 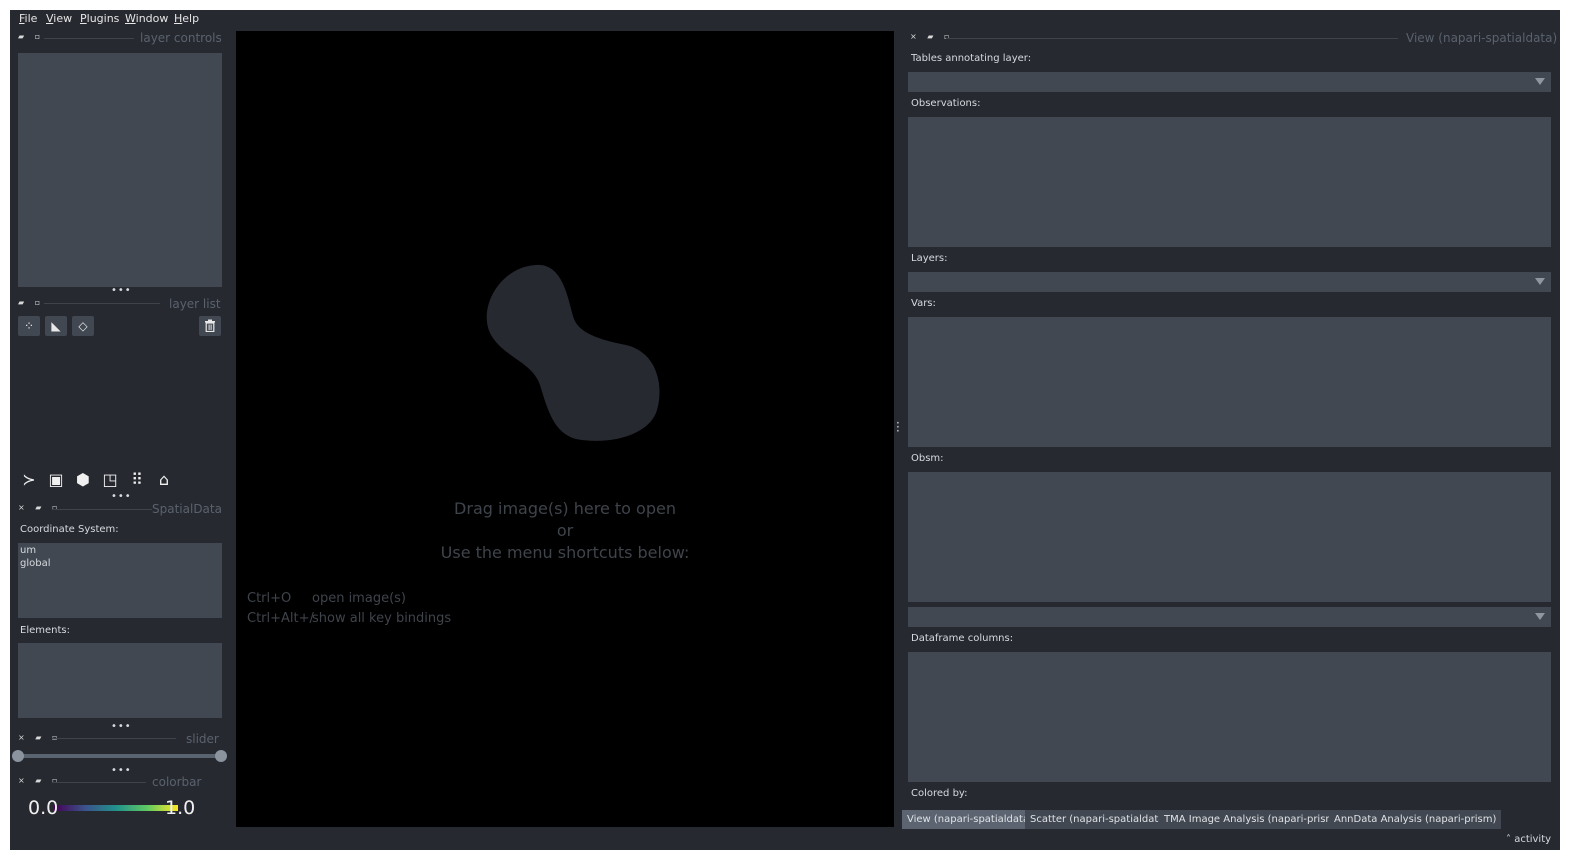 I want to click on dock-controls-layer-list: ▰ ▫, so click(x=31, y=302).